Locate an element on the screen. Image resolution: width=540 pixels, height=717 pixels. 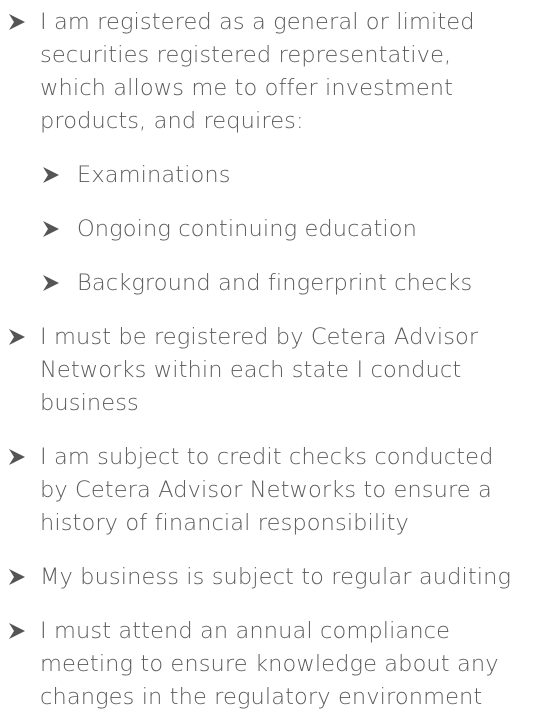
list-item-line: I must attend an annual compliance is located at coordinates (245, 631).